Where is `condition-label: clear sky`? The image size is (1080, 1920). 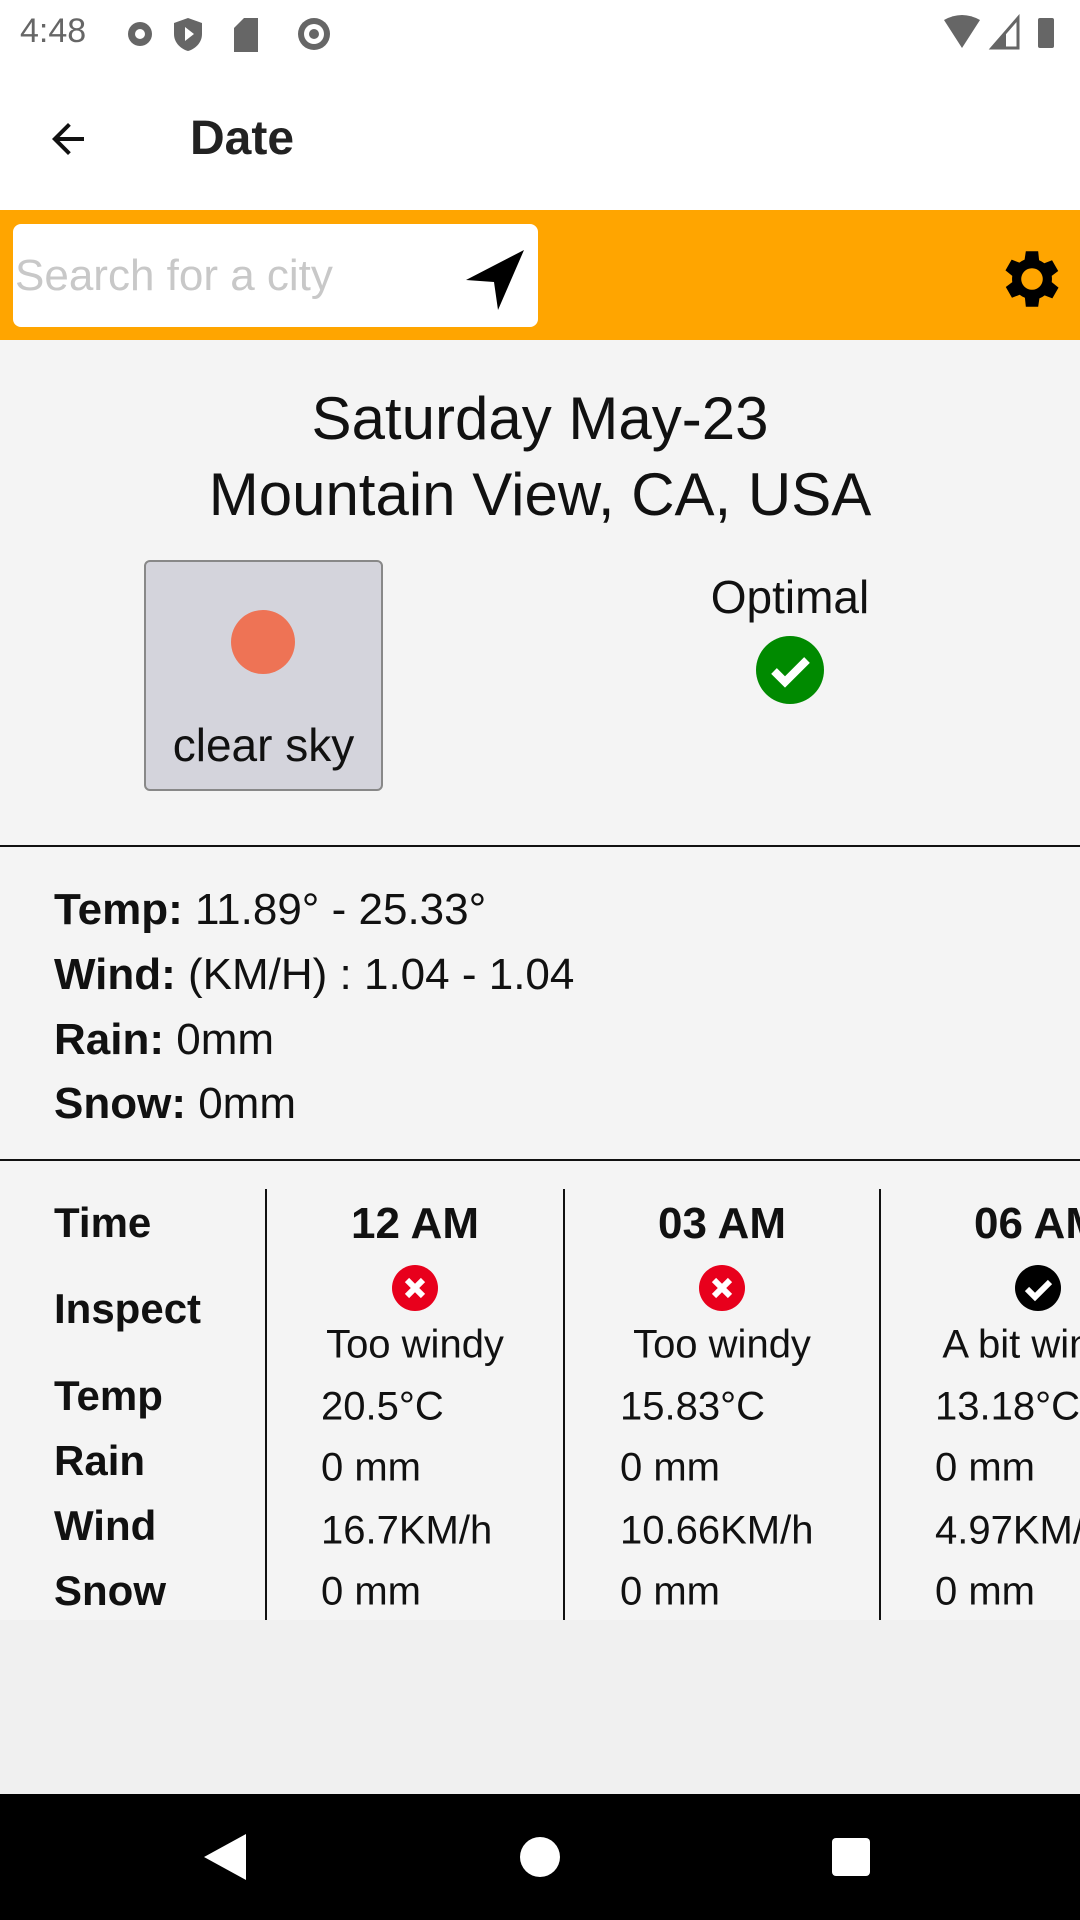 condition-label: clear sky is located at coordinates (263, 745).